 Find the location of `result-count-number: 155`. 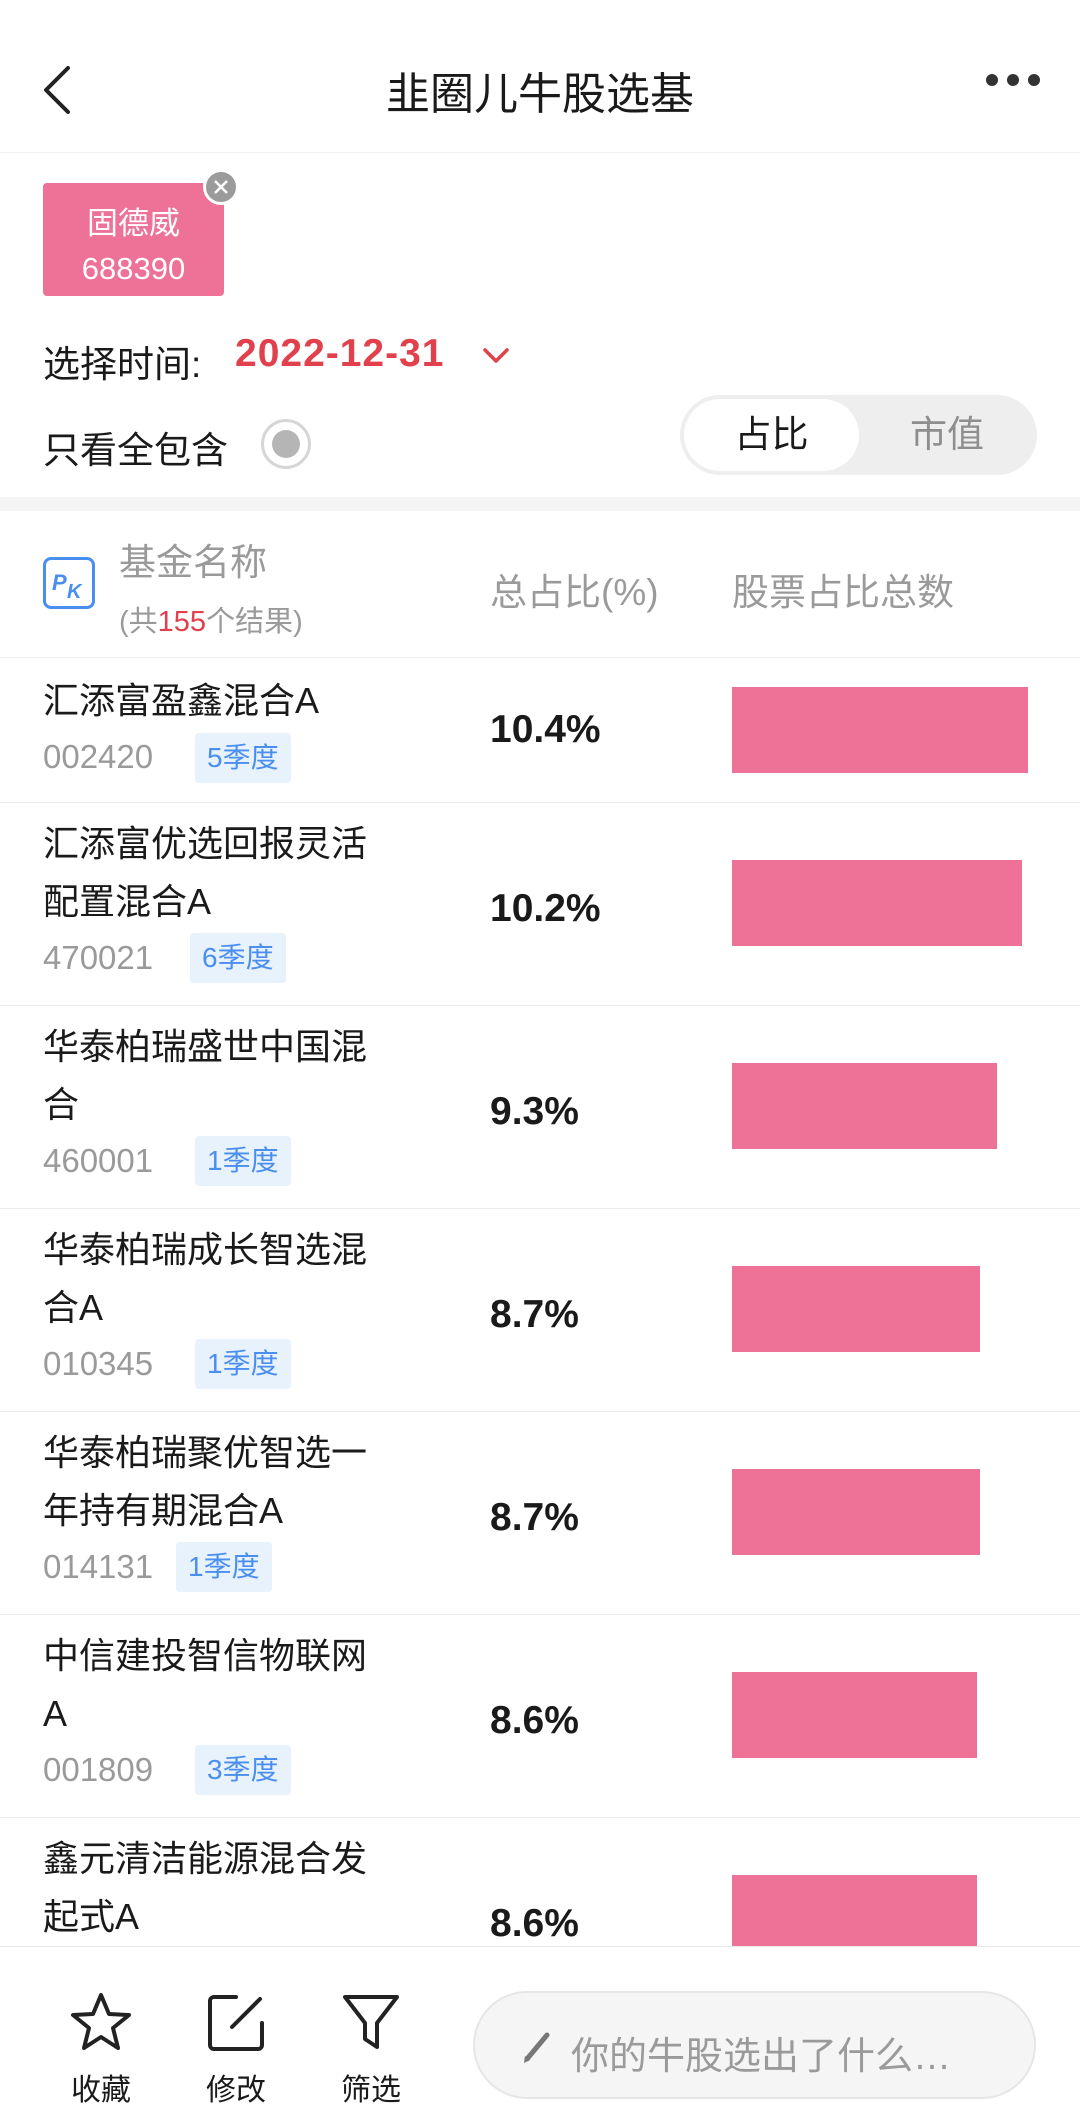

result-count-number: 155 is located at coordinates (182, 622).